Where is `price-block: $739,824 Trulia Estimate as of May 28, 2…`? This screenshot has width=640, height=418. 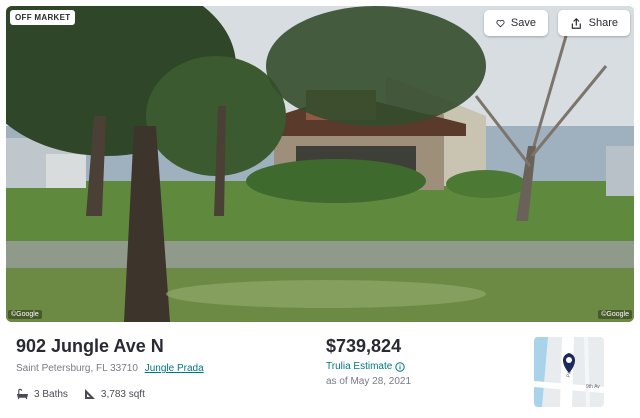 price-block: $739,824 Trulia Estimate as of May 28, 2… is located at coordinates (416, 361).